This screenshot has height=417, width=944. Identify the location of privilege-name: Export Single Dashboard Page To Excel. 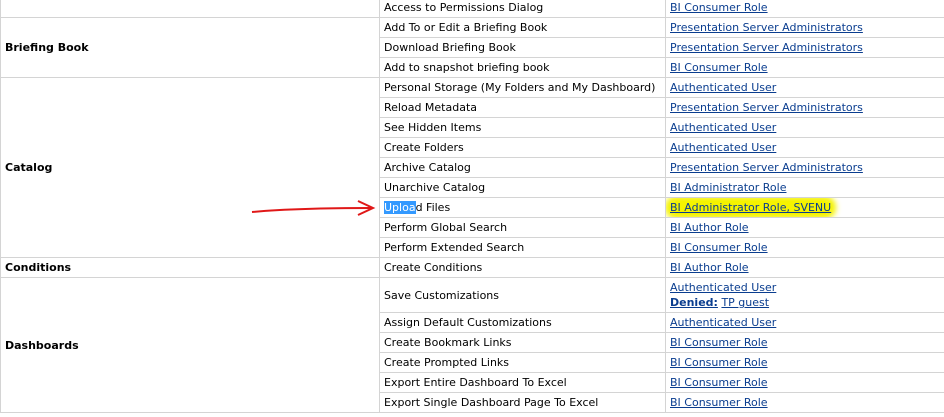
(522, 402).